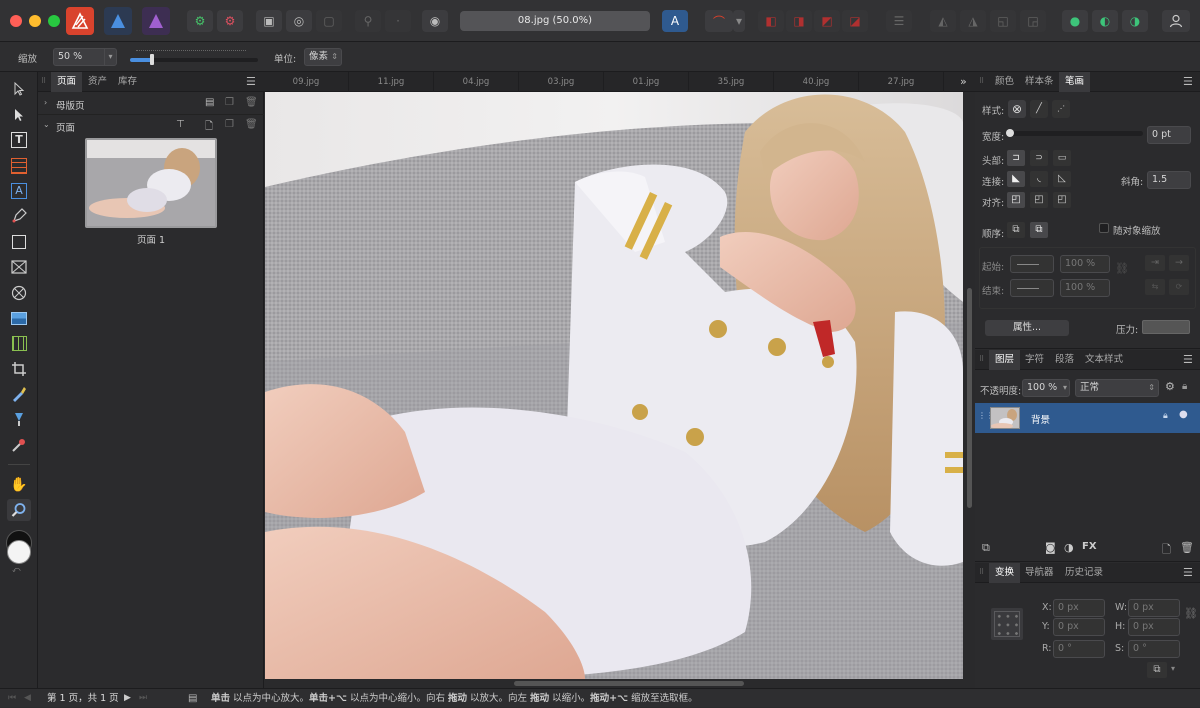  What do you see at coordinates (1105, 21) in the screenshot?
I see `boolean-subtract-icon: ◐` at bounding box center [1105, 21].